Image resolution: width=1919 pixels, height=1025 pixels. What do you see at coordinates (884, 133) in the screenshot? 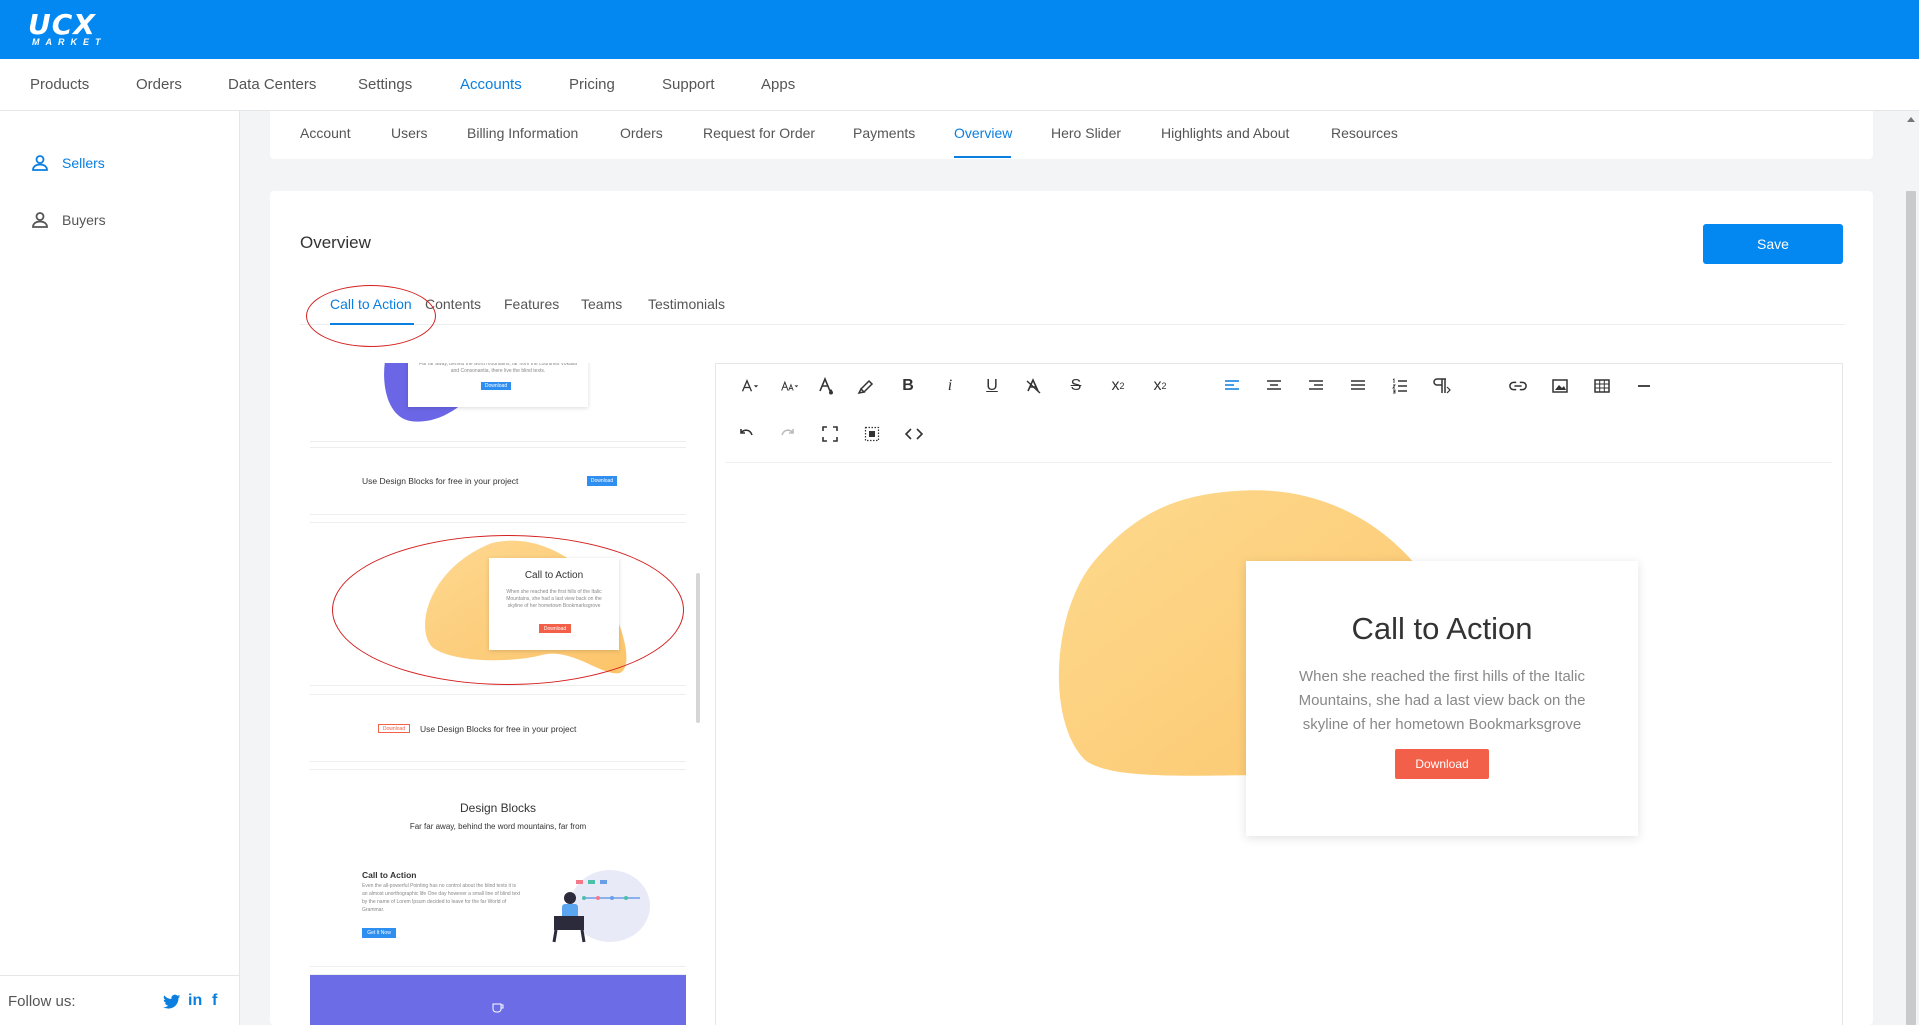
I see `subnav-payments: Payments` at bounding box center [884, 133].